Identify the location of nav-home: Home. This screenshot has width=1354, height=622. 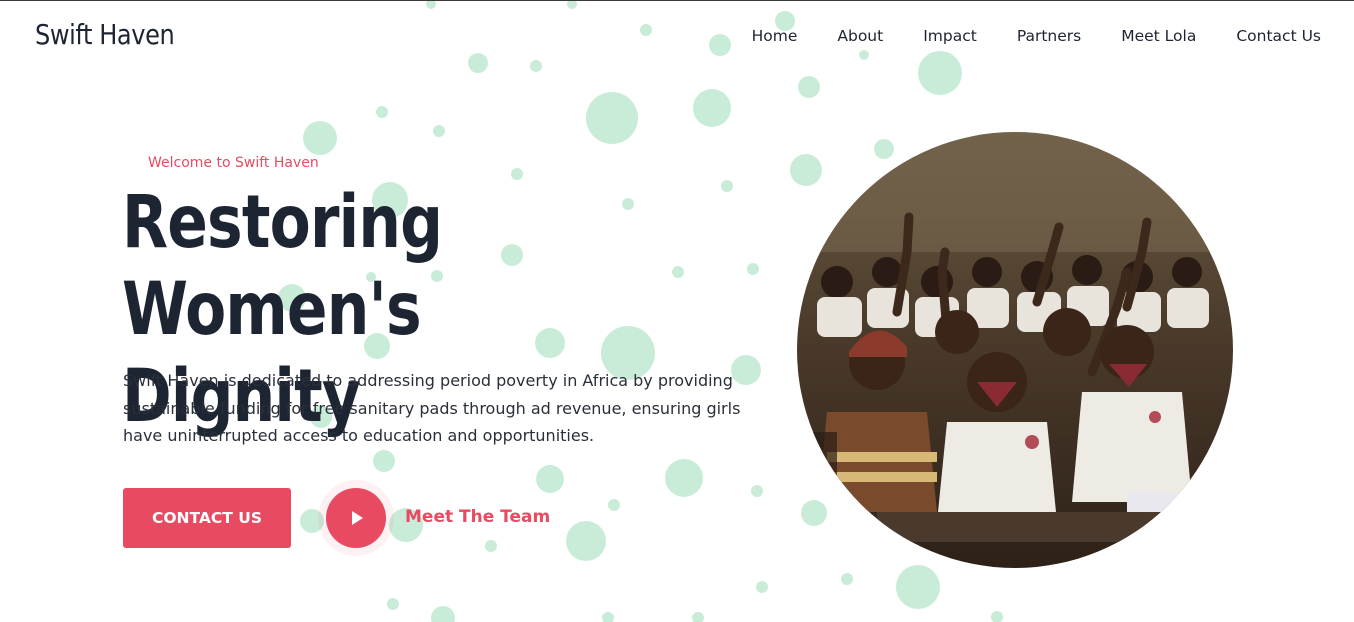
(775, 36).